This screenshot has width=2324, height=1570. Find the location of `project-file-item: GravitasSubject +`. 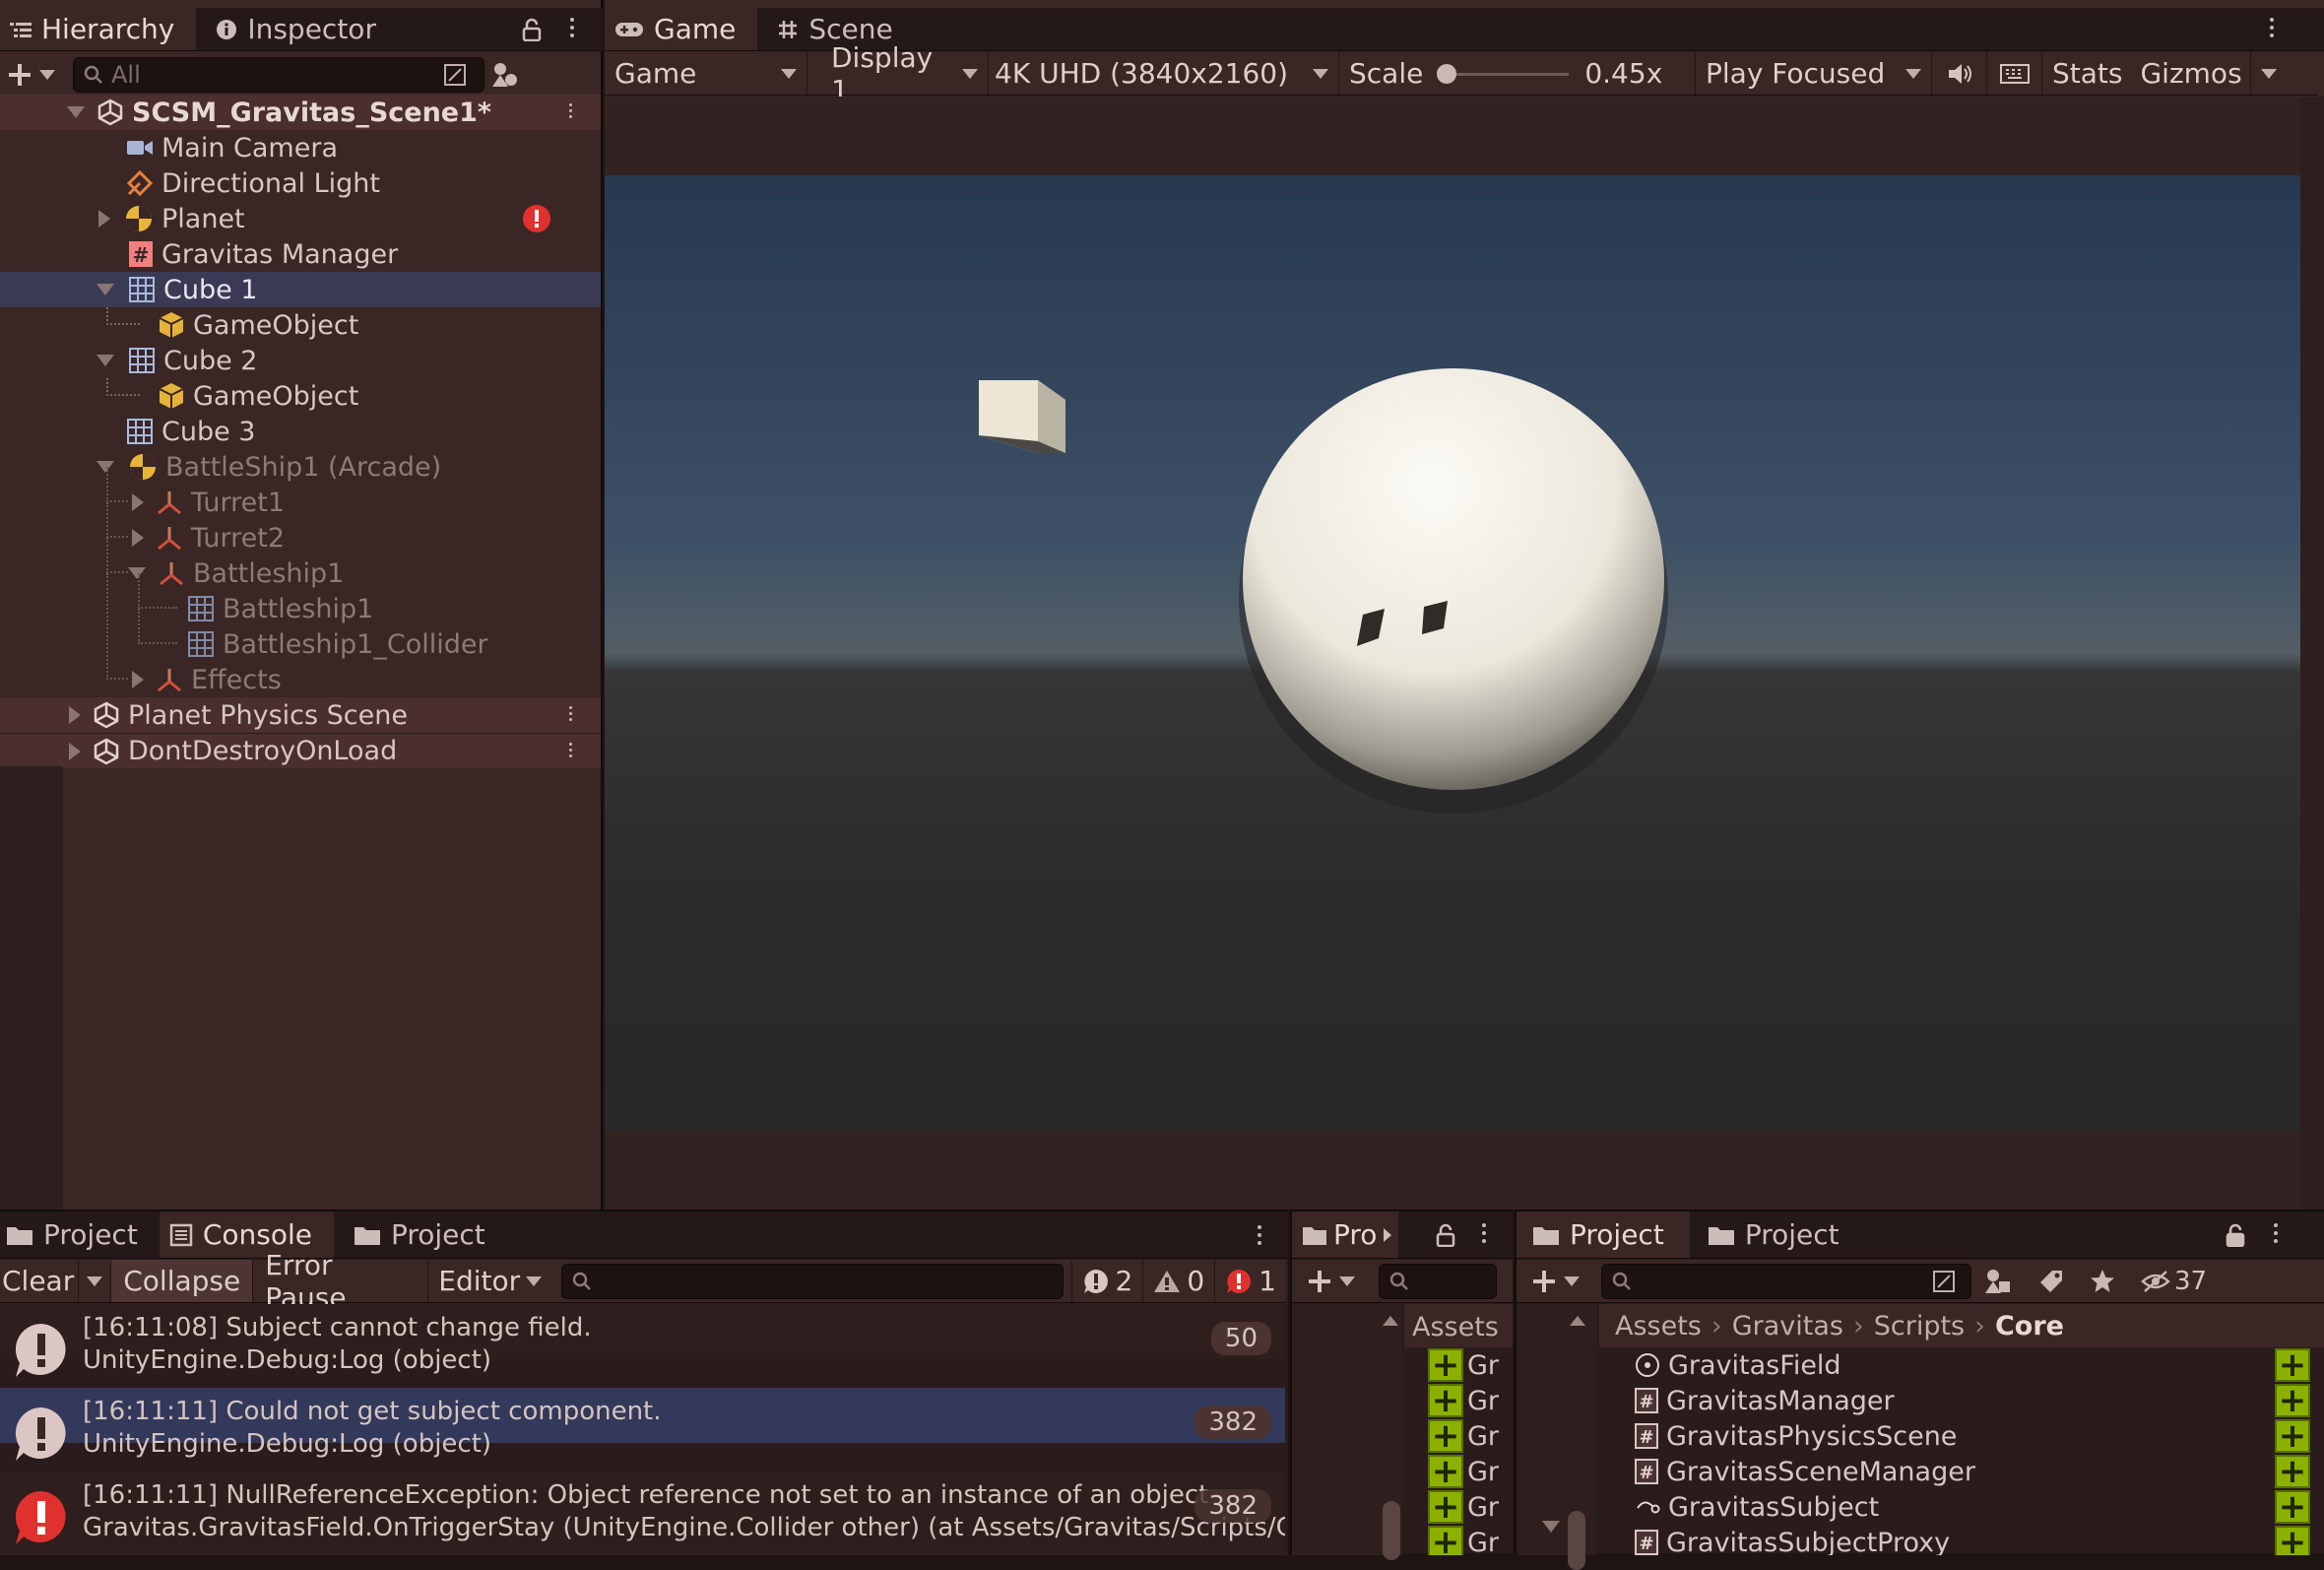

project-file-item: GravitasSubject + is located at coordinates (1962, 1507).